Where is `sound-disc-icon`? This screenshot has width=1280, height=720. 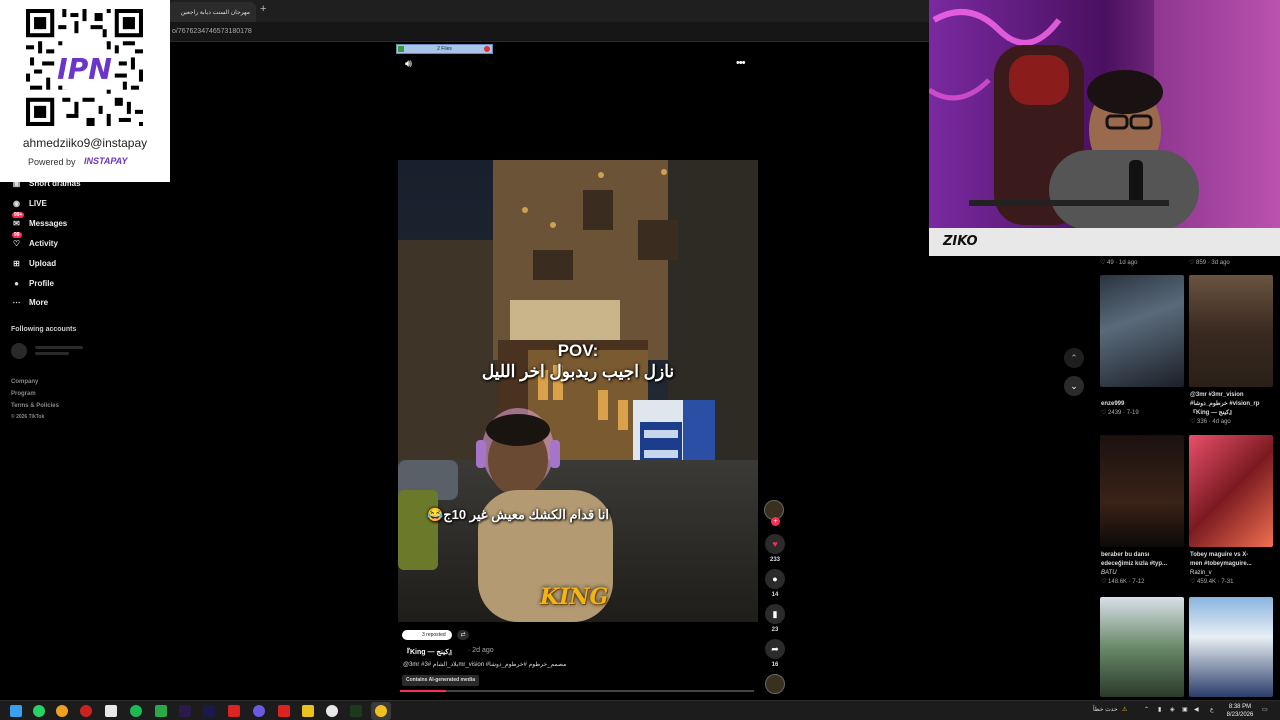
sound-disc-icon is located at coordinates (775, 684).